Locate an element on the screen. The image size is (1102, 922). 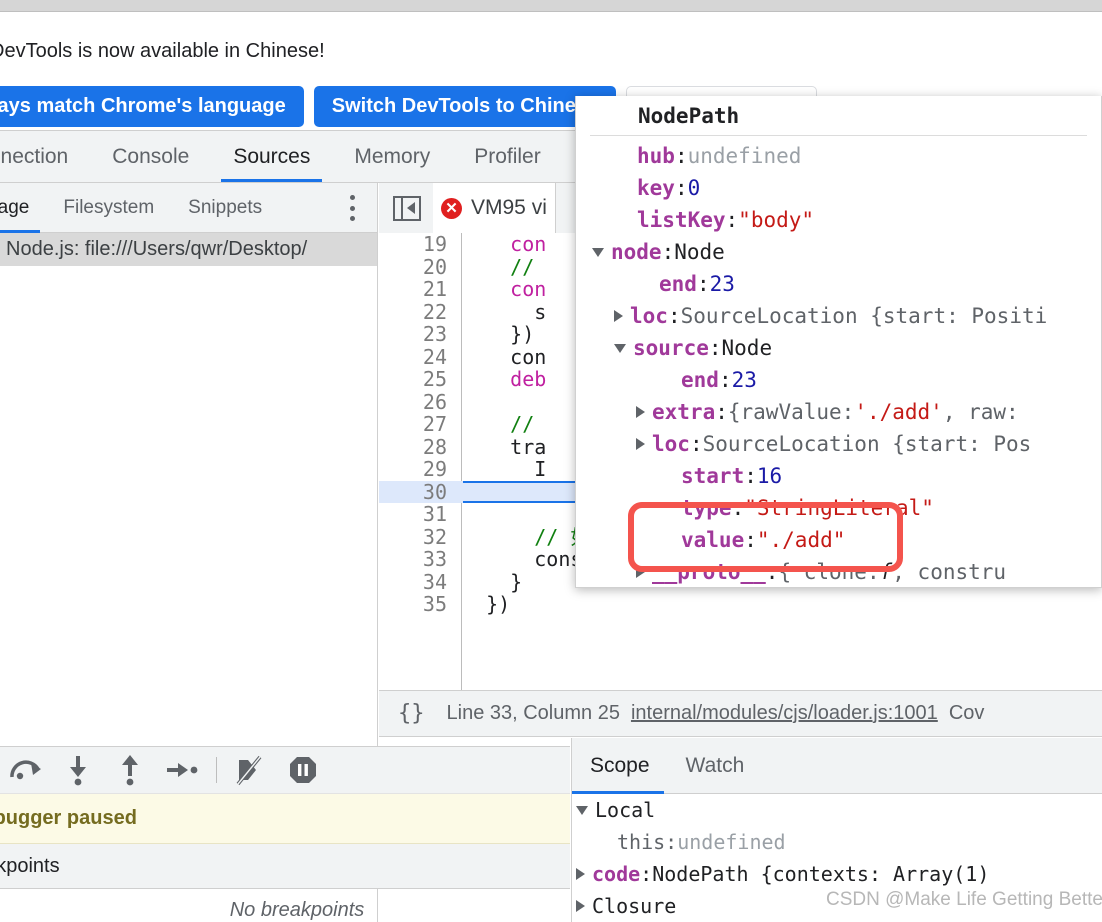
line-number: 34 is located at coordinates (434, 581).